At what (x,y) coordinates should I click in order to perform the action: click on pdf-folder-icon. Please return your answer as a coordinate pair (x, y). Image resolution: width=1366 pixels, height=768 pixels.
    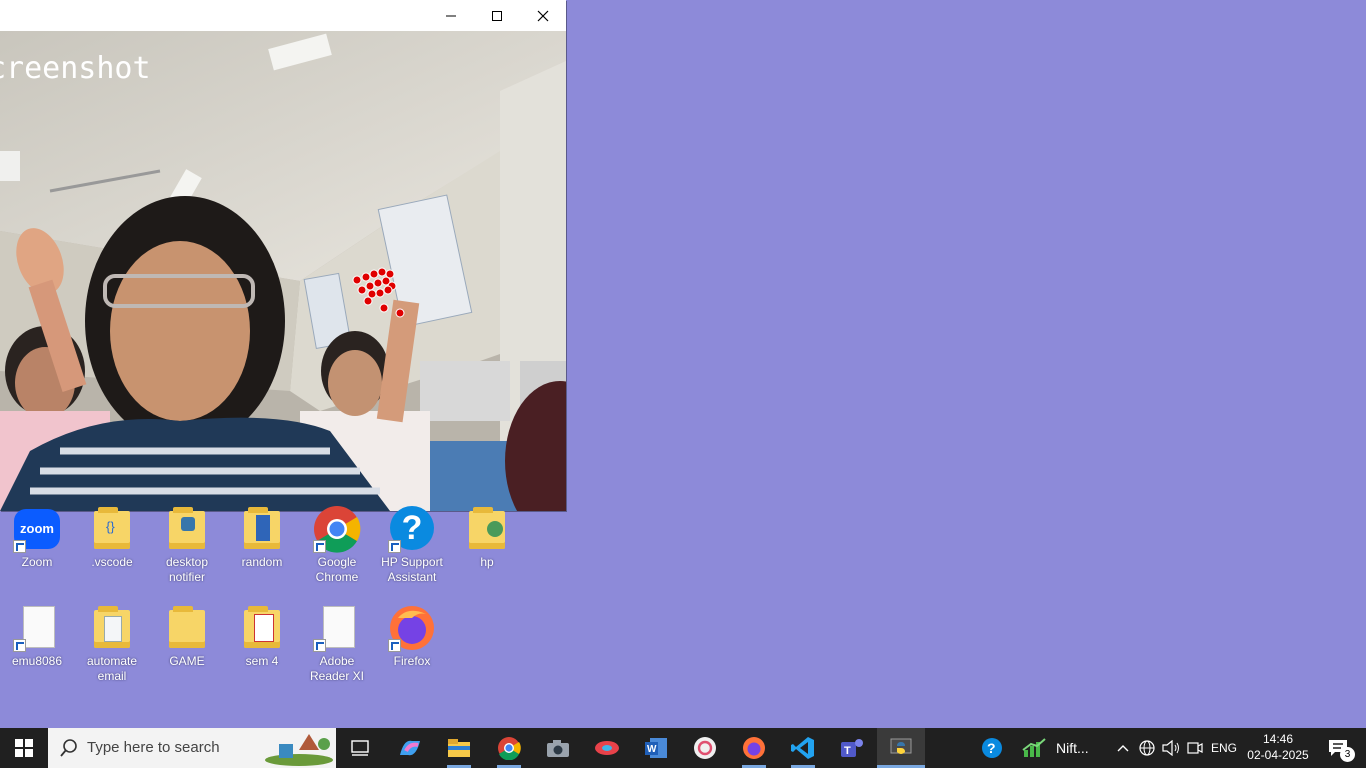
    Looking at the image, I should click on (262, 628).